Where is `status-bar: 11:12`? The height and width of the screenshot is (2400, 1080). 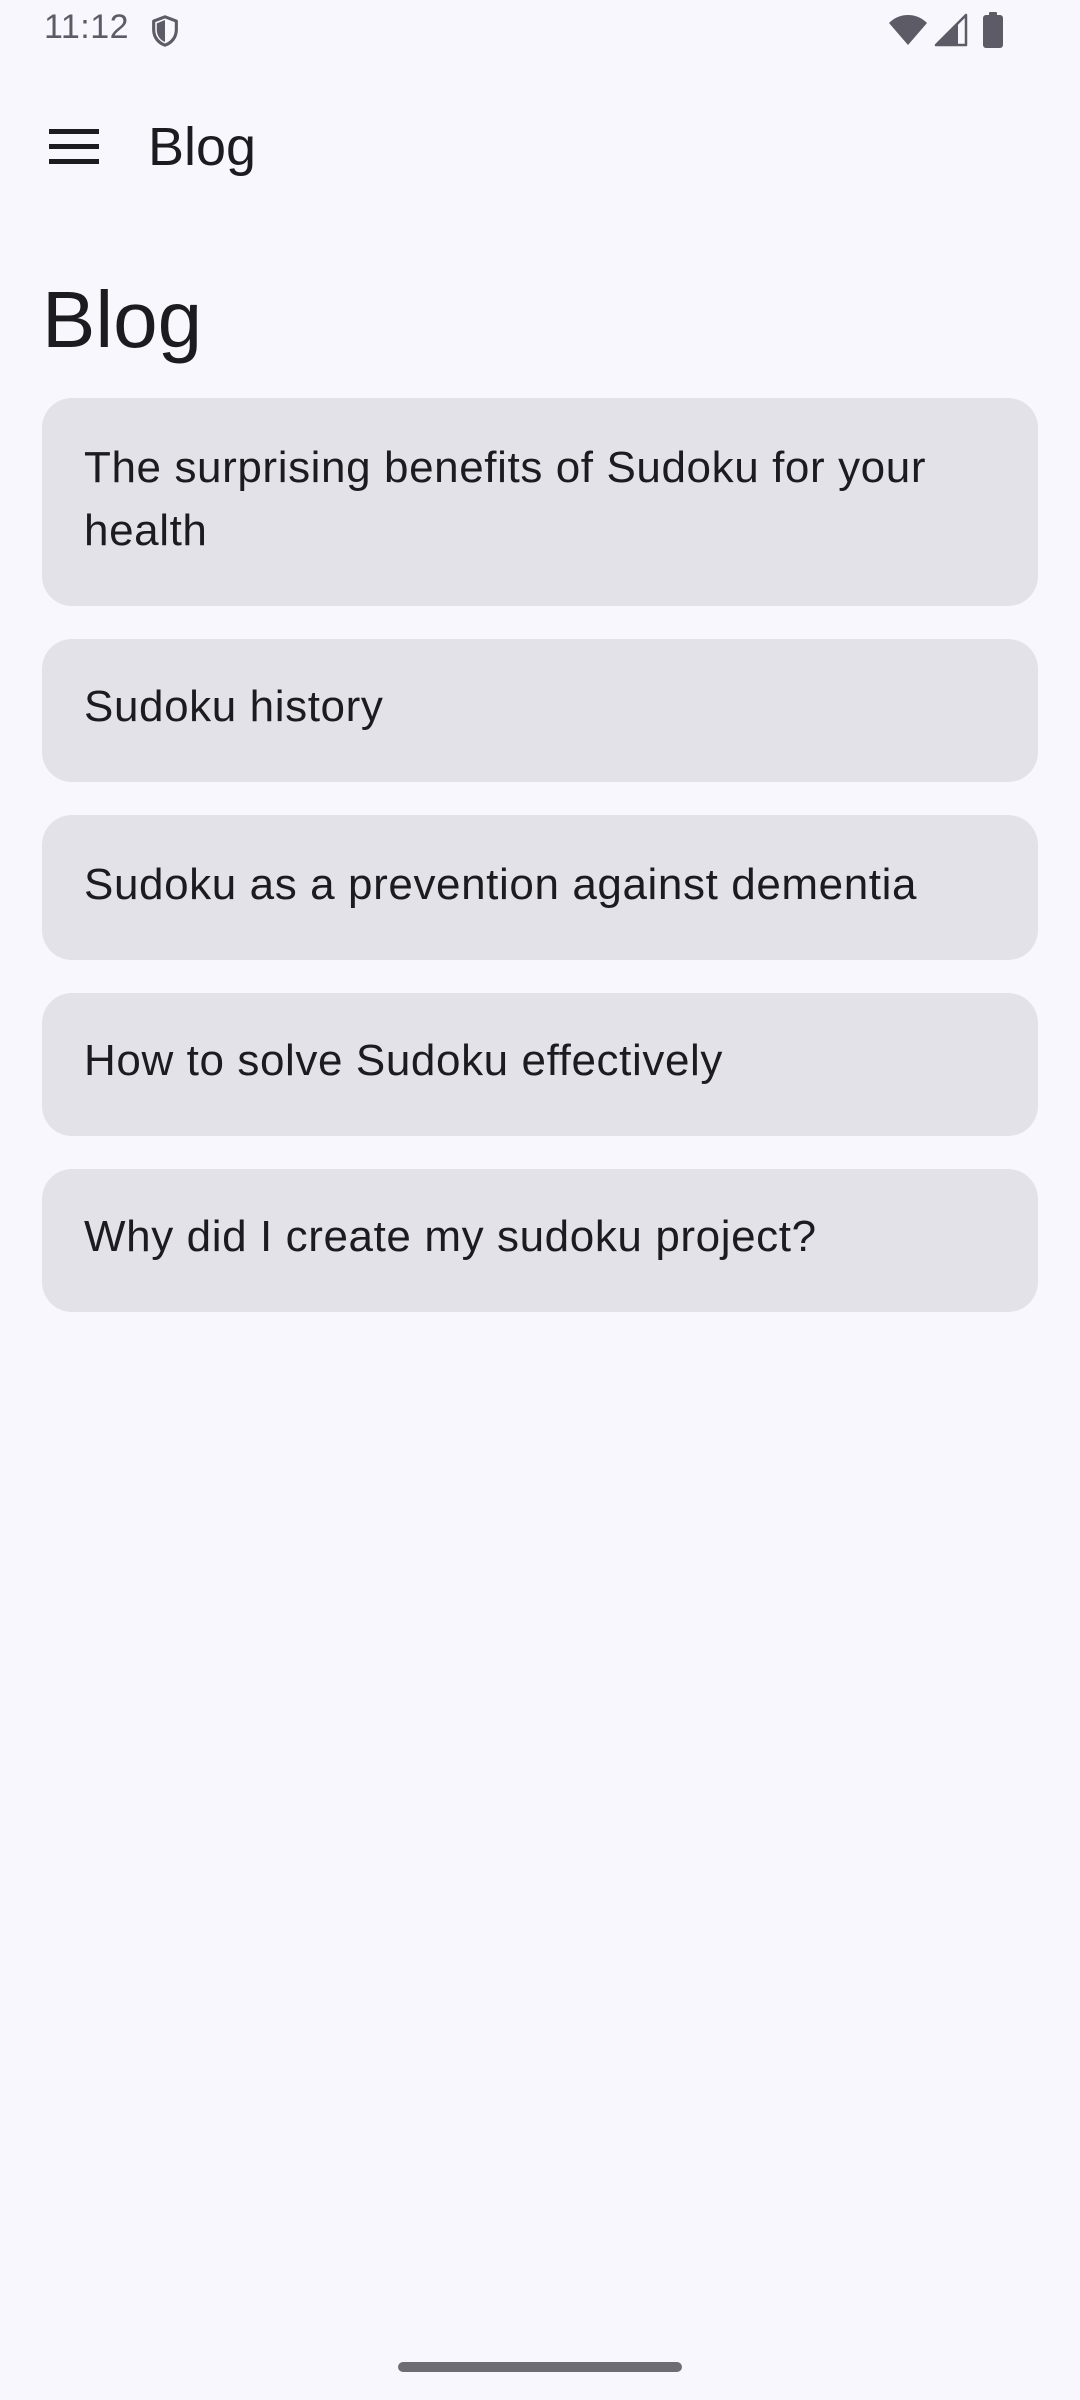 status-bar: 11:12 is located at coordinates (540, 31).